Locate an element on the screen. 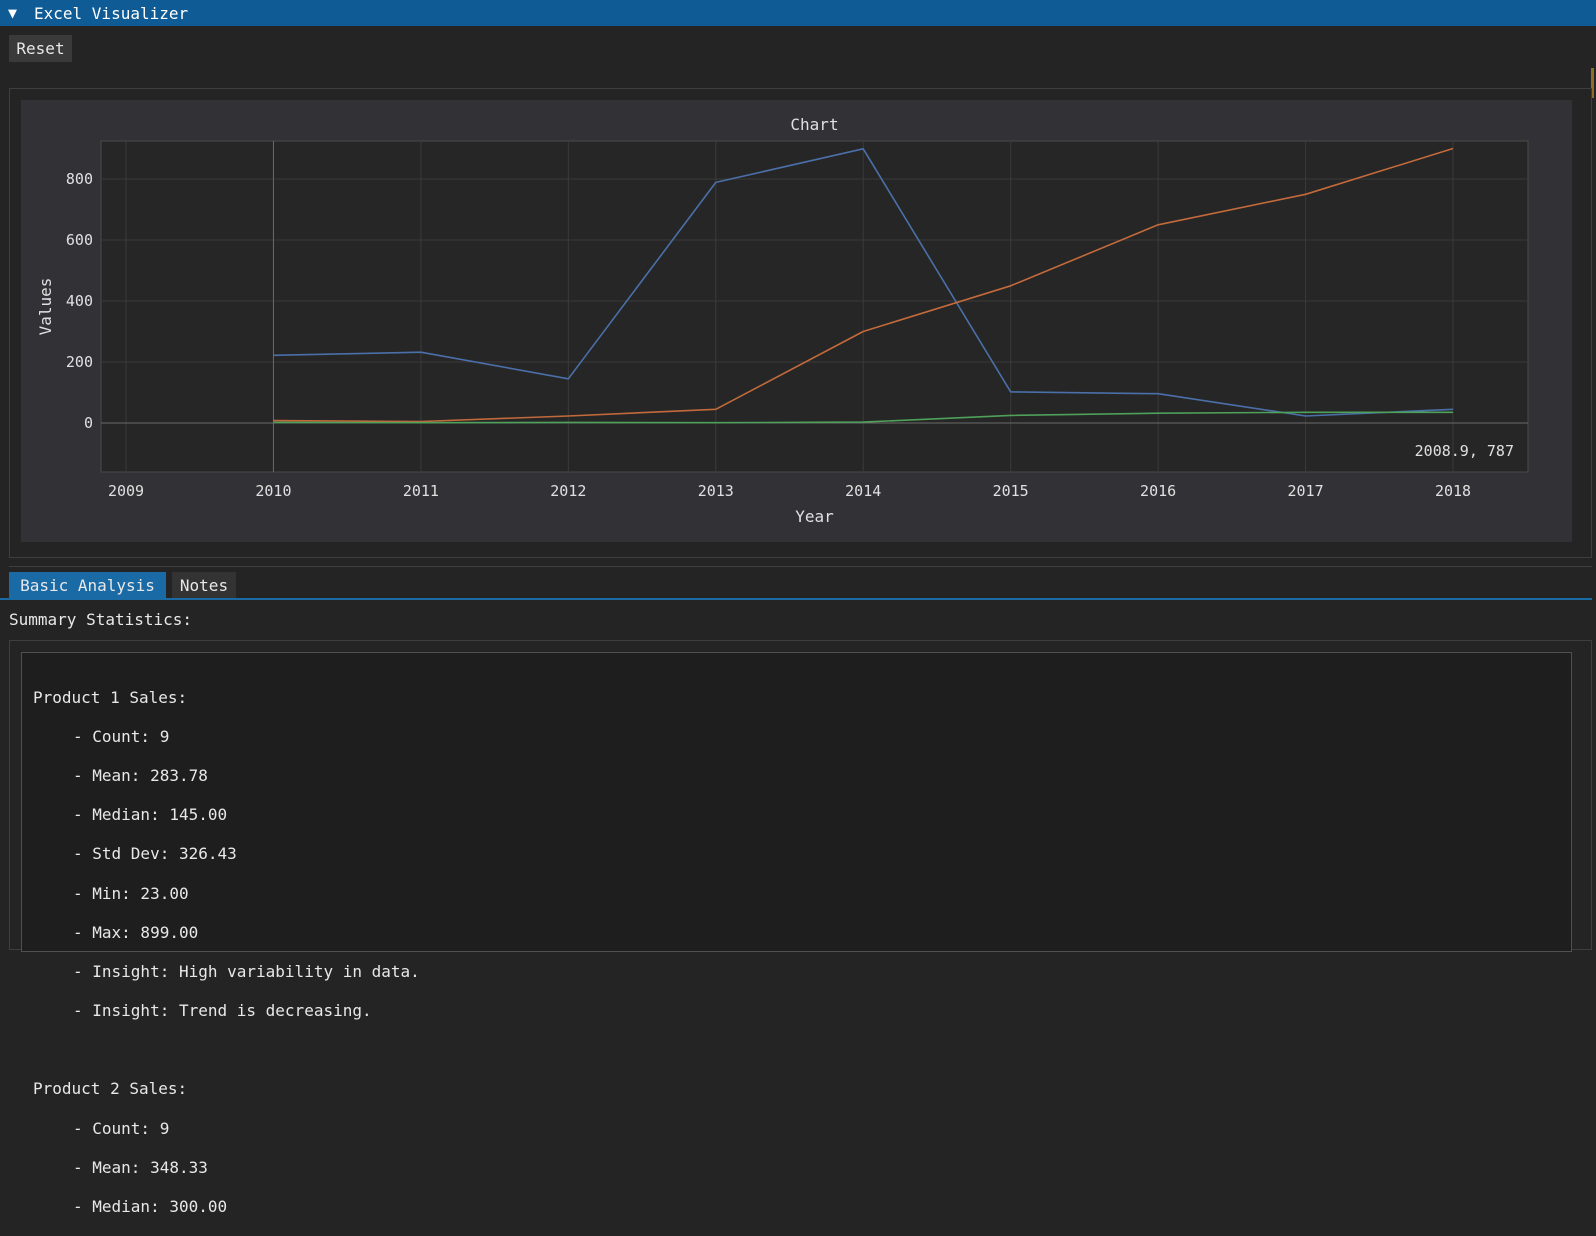 The width and height of the screenshot is (1596, 1236). product-2-stat: - Mean: 348.33 is located at coordinates (140, 1167).